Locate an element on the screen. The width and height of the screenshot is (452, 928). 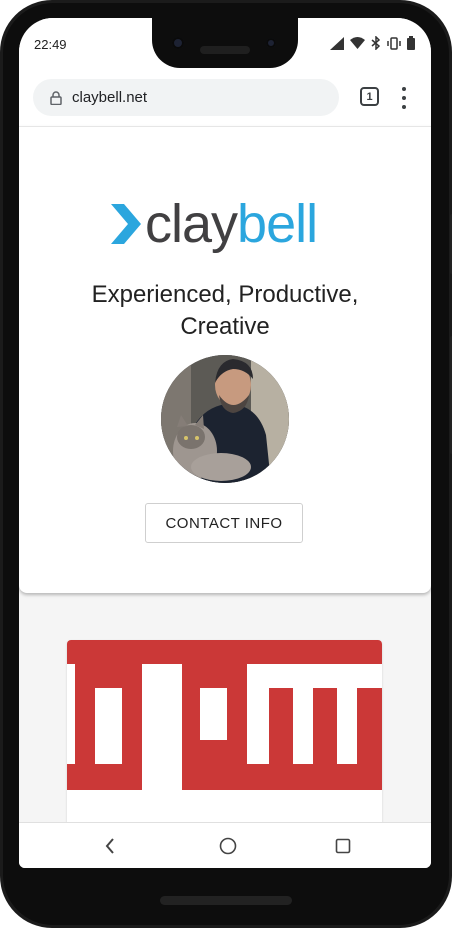
home-icon is located at coordinates (228, 846).